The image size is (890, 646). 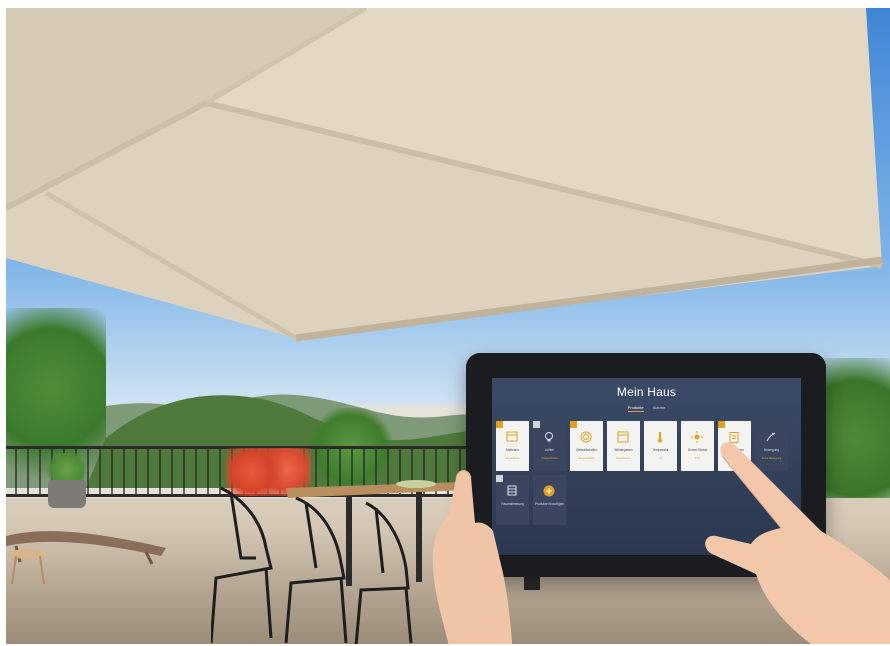 I want to click on plant-pot, so click(x=67, y=494).